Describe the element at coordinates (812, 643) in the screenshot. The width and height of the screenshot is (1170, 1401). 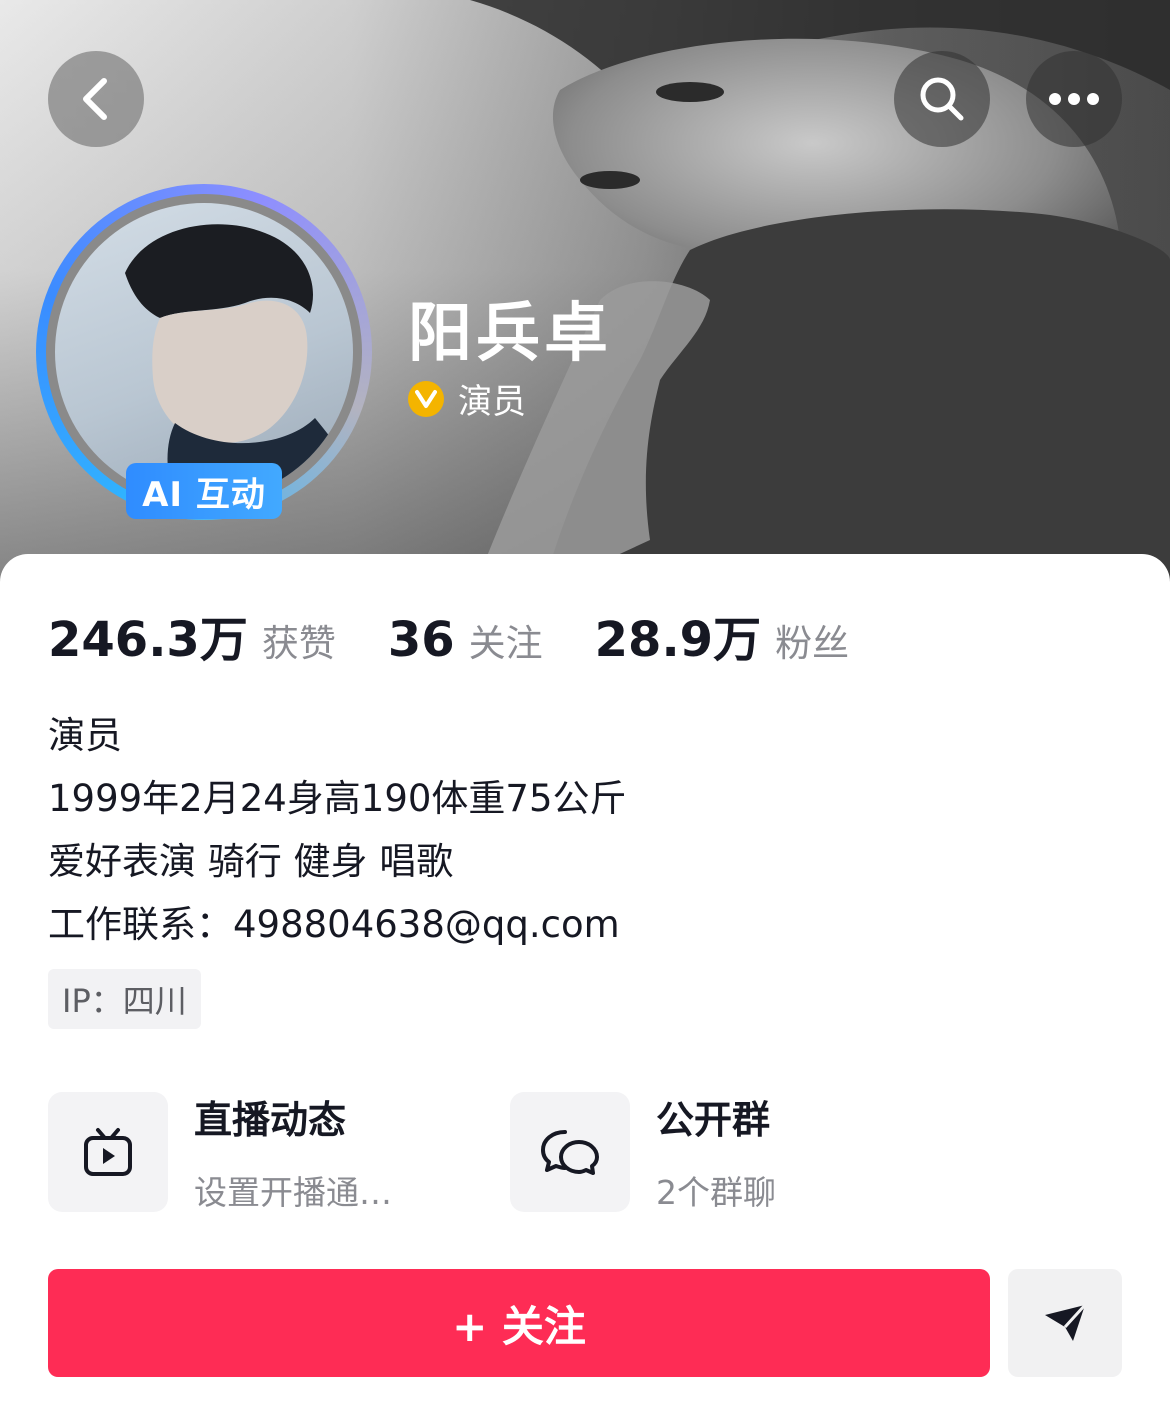
I see `stat-label: 粉丝` at that location.